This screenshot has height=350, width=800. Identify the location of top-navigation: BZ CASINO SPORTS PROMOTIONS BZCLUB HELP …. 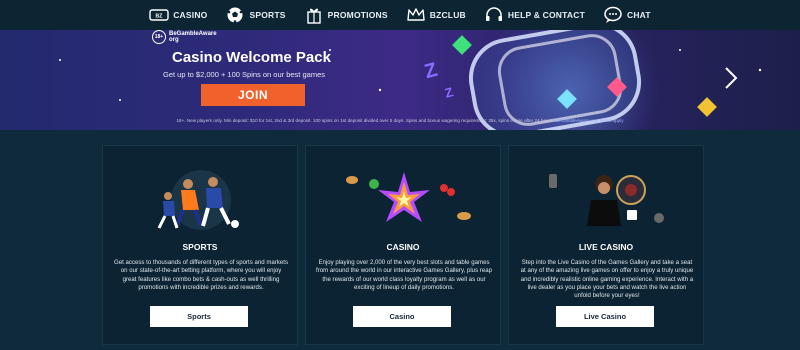
(400, 15).